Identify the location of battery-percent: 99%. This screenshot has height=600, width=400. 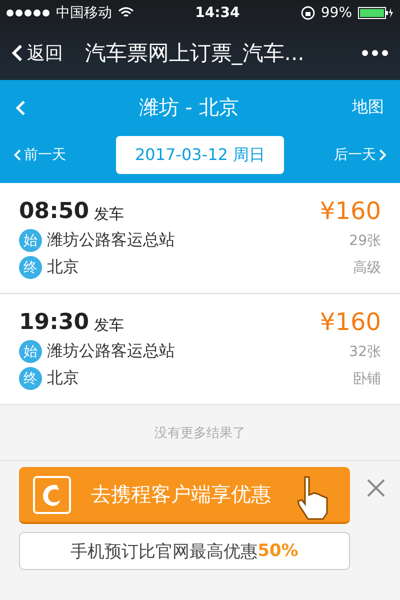
(336, 13).